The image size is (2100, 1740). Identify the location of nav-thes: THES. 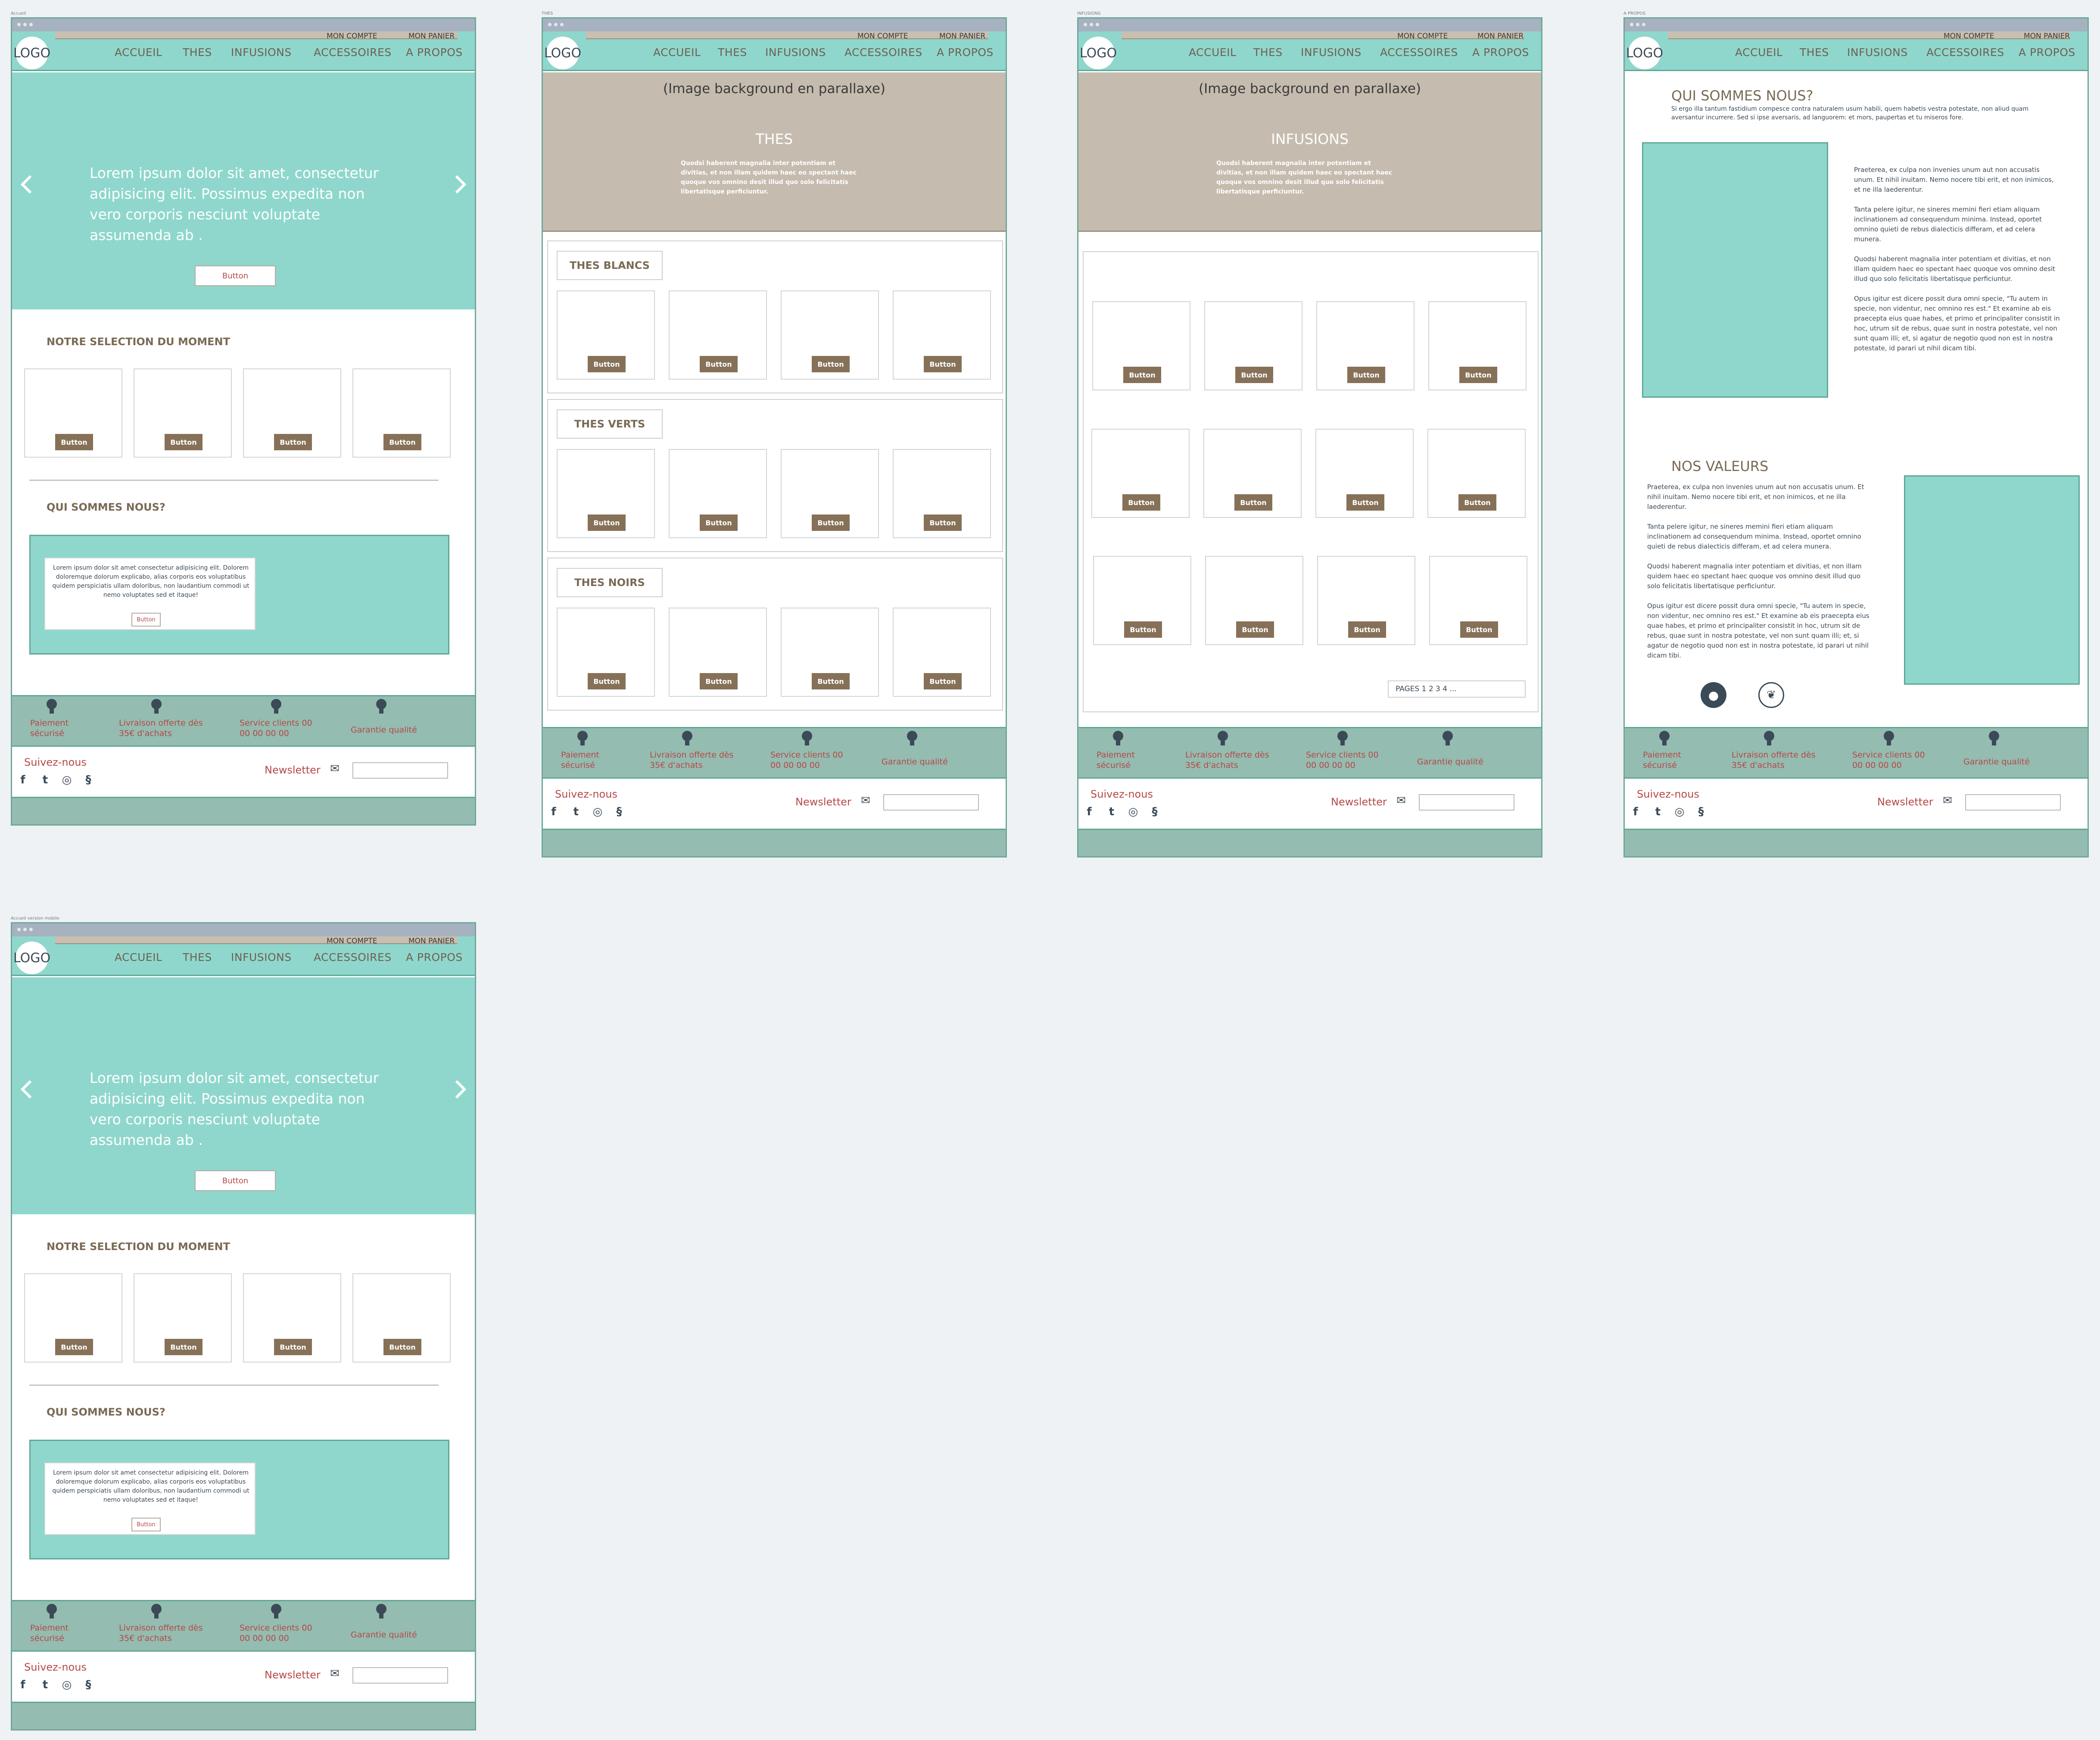
(1815, 53).